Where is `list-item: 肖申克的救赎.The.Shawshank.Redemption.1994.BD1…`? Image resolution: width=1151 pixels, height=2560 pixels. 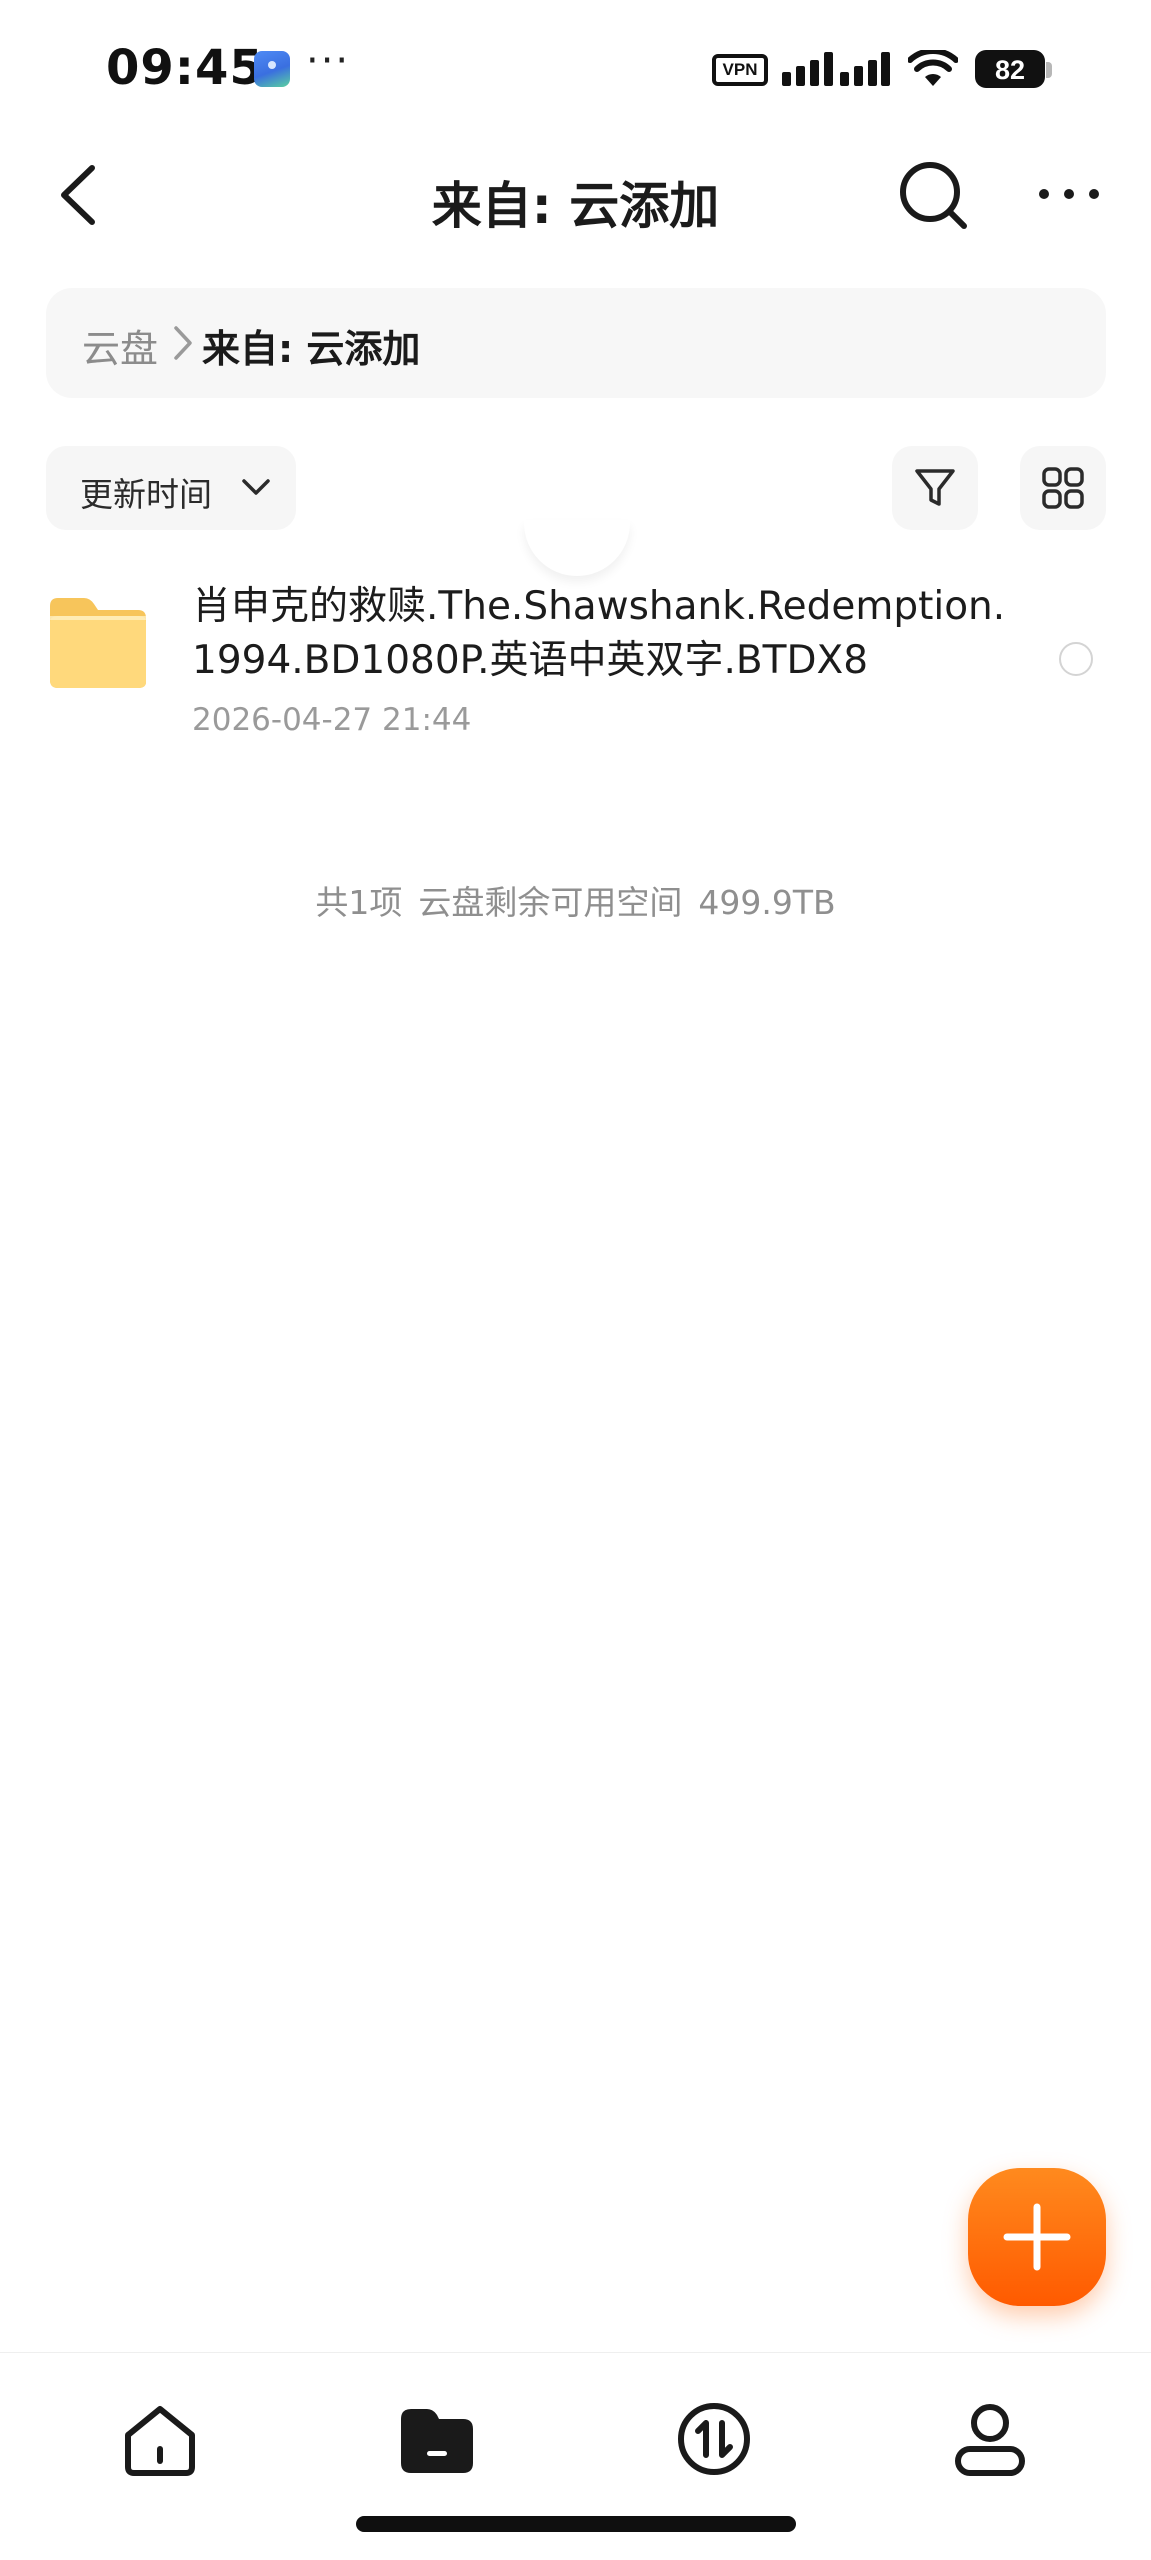 list-item: 肖申克的救赎.The.Shawshank.Redemption.1994.BD1… is located at coordinates (575, 660).